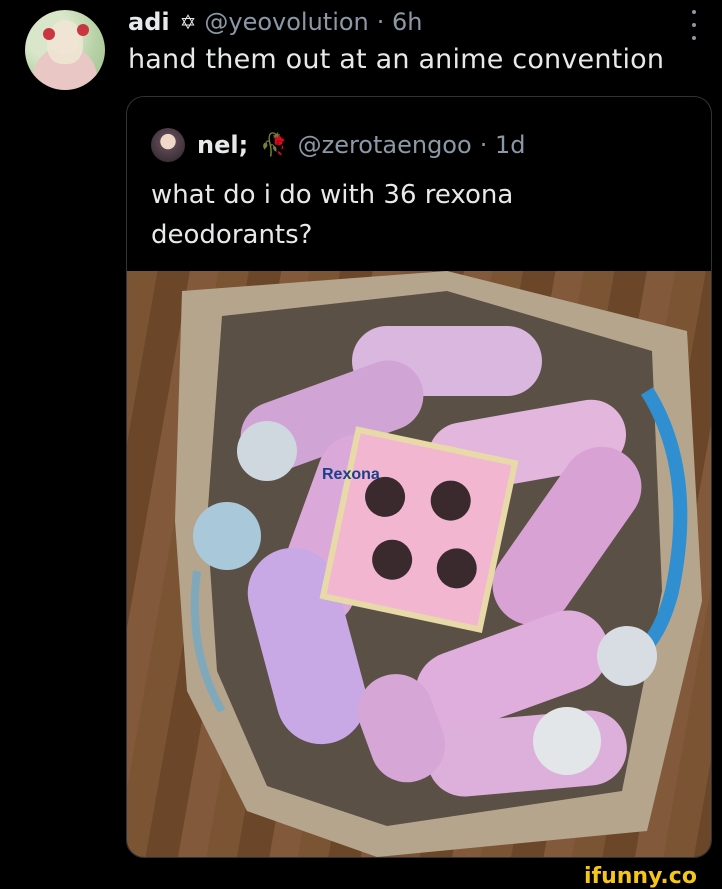 The width and height of the screenshot is (722, 889). What do you see at coordinates (65, 50) in the screenshot?
I see `author-avatar` at bounding box center [65, 50].